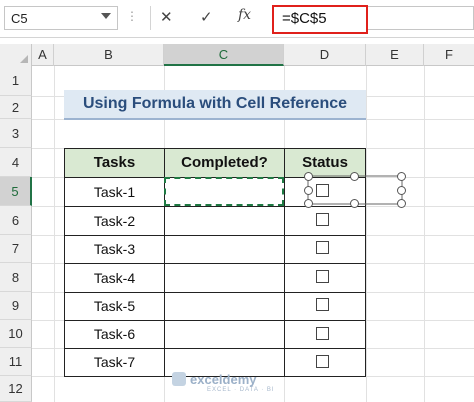 Image resolution: width=474 pixels, height=402 pixels. What do you see at coordinates (16, 306) in the screenshot?
I see `row-header-9: 9` at bounding box center [16, 306].